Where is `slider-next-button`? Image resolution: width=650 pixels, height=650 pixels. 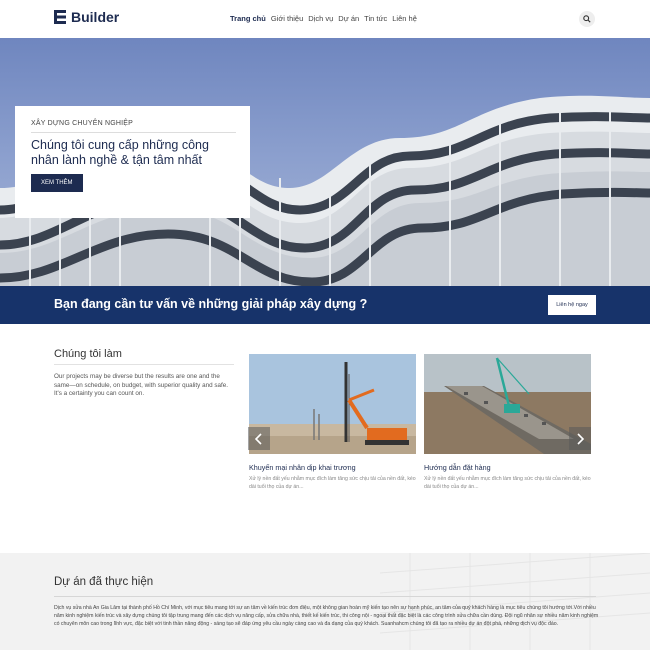 slider-next-button is located at coordinates (580, 438).